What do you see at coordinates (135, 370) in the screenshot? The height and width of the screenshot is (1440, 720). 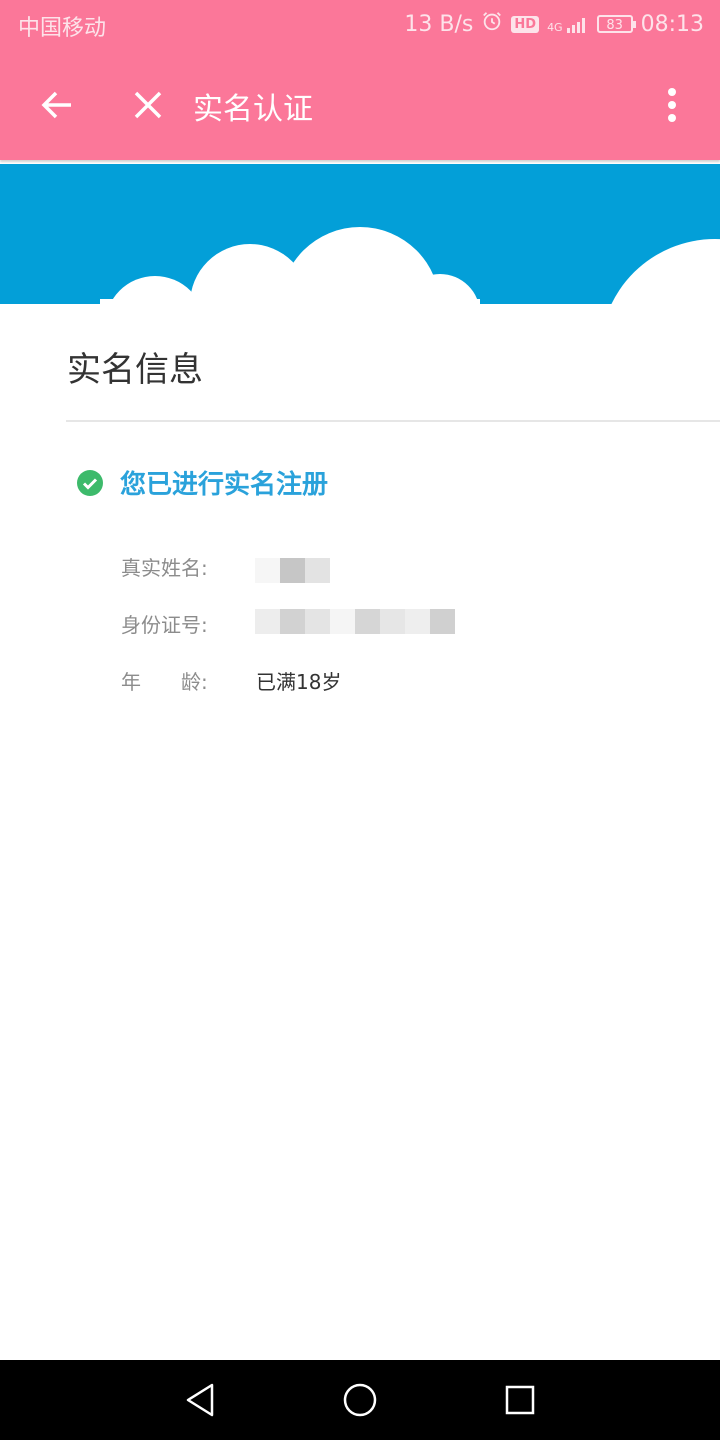 I see `section-title: 实名信息` at bounding box center [135, 370].